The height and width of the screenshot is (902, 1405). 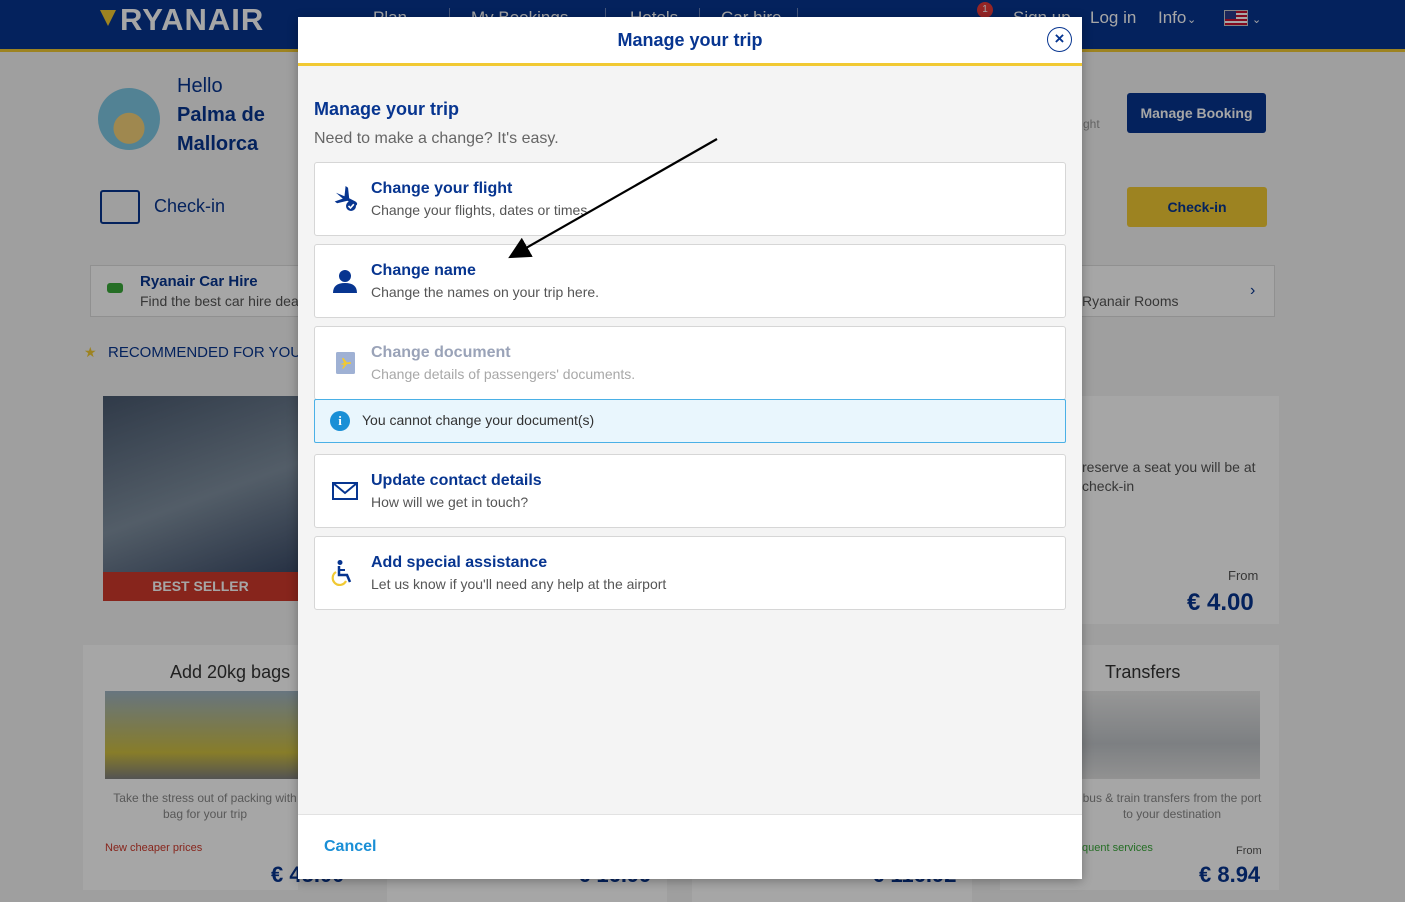 What do you see at coordinates (441, 352) in the screenshot?
I see `option-title: Change document` at bounding box center [441, 352].